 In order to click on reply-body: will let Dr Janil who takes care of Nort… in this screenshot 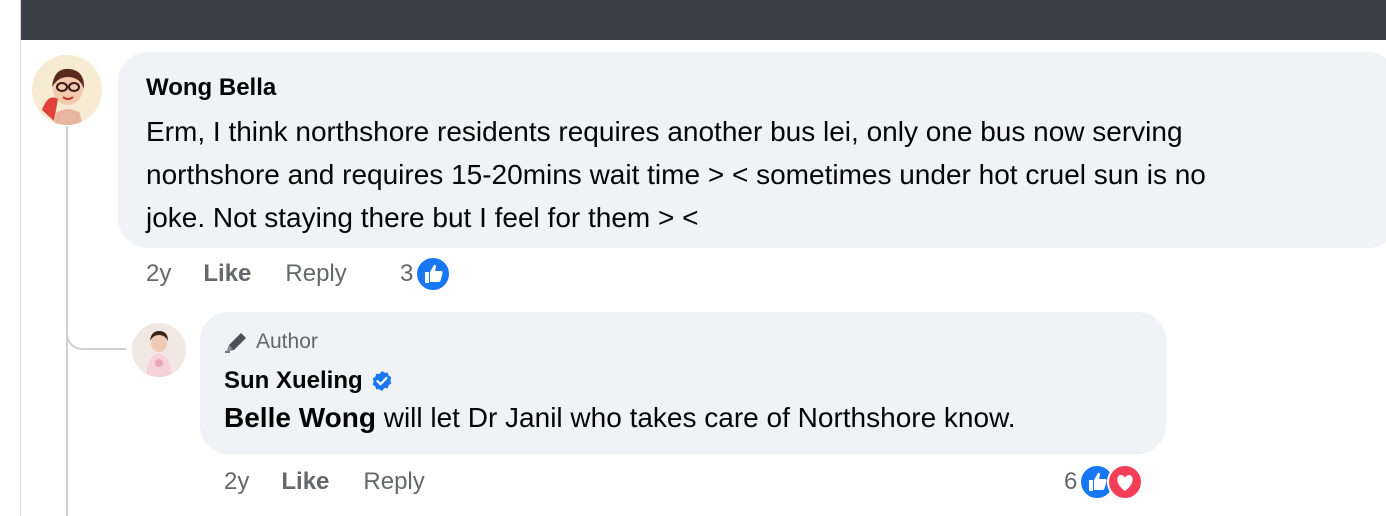, I will do `click(695, 417)`.